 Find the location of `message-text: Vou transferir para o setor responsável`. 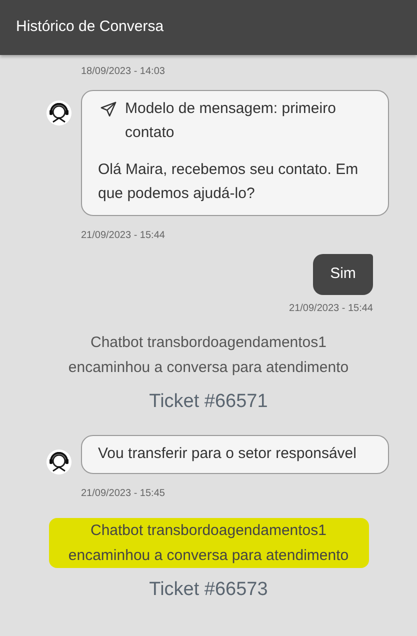

message-text: Vou transferir para o setor responsável is located at coordinates (228, 454).